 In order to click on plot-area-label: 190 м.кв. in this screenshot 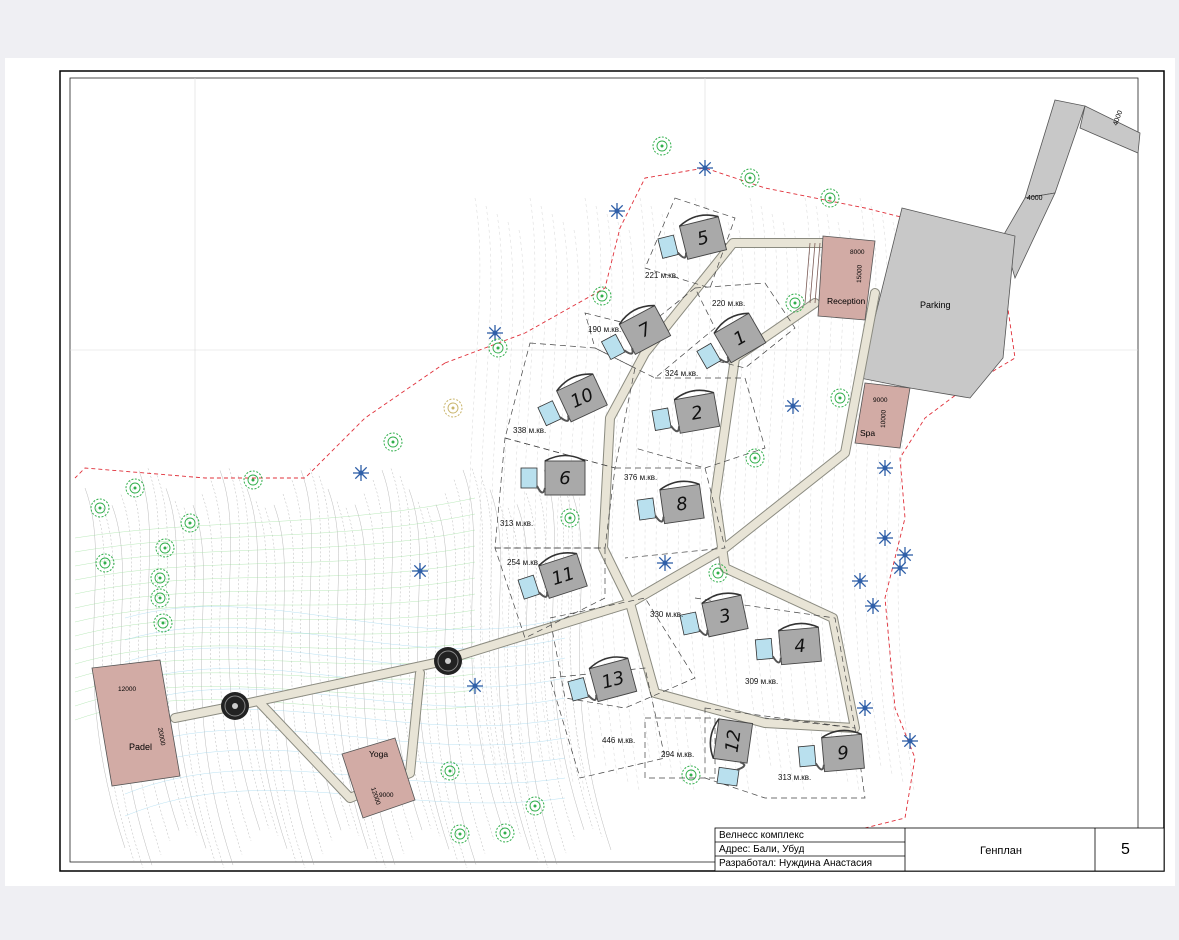, I will do `click(604, 329)`.